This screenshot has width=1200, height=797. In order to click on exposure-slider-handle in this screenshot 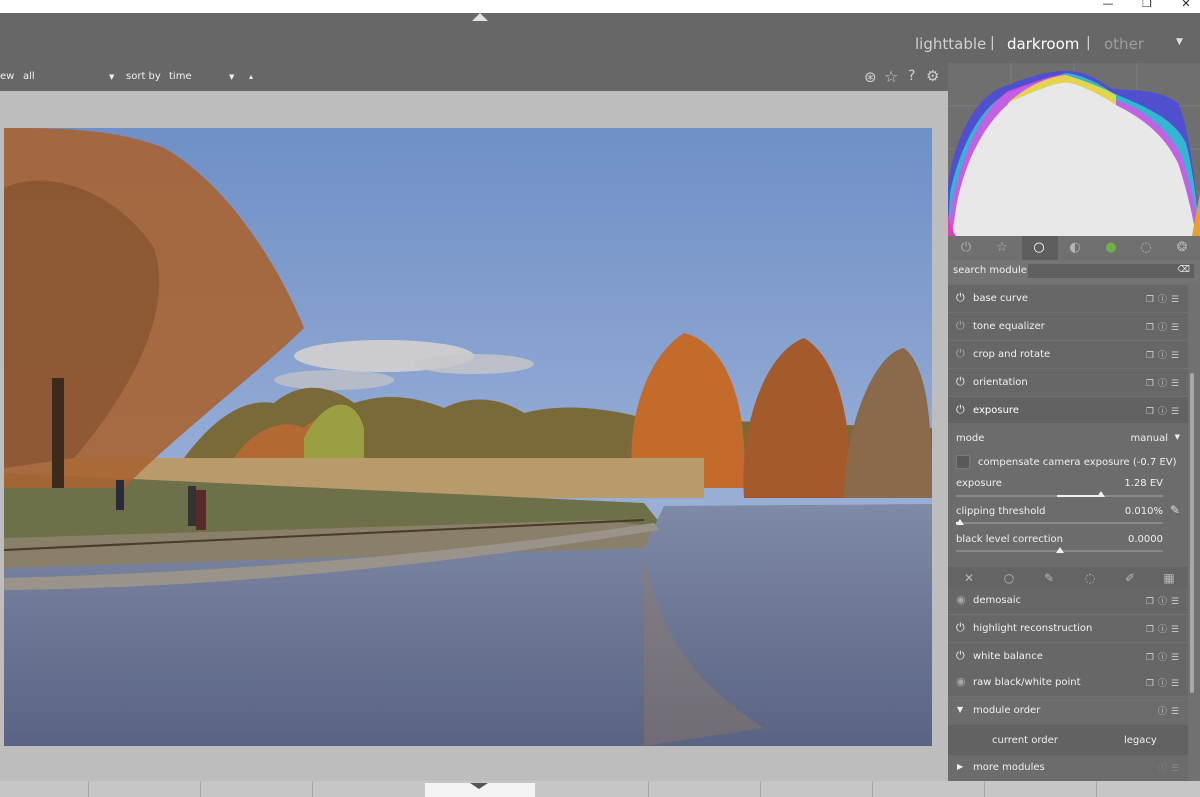, I will do `click(1100, 494)`.